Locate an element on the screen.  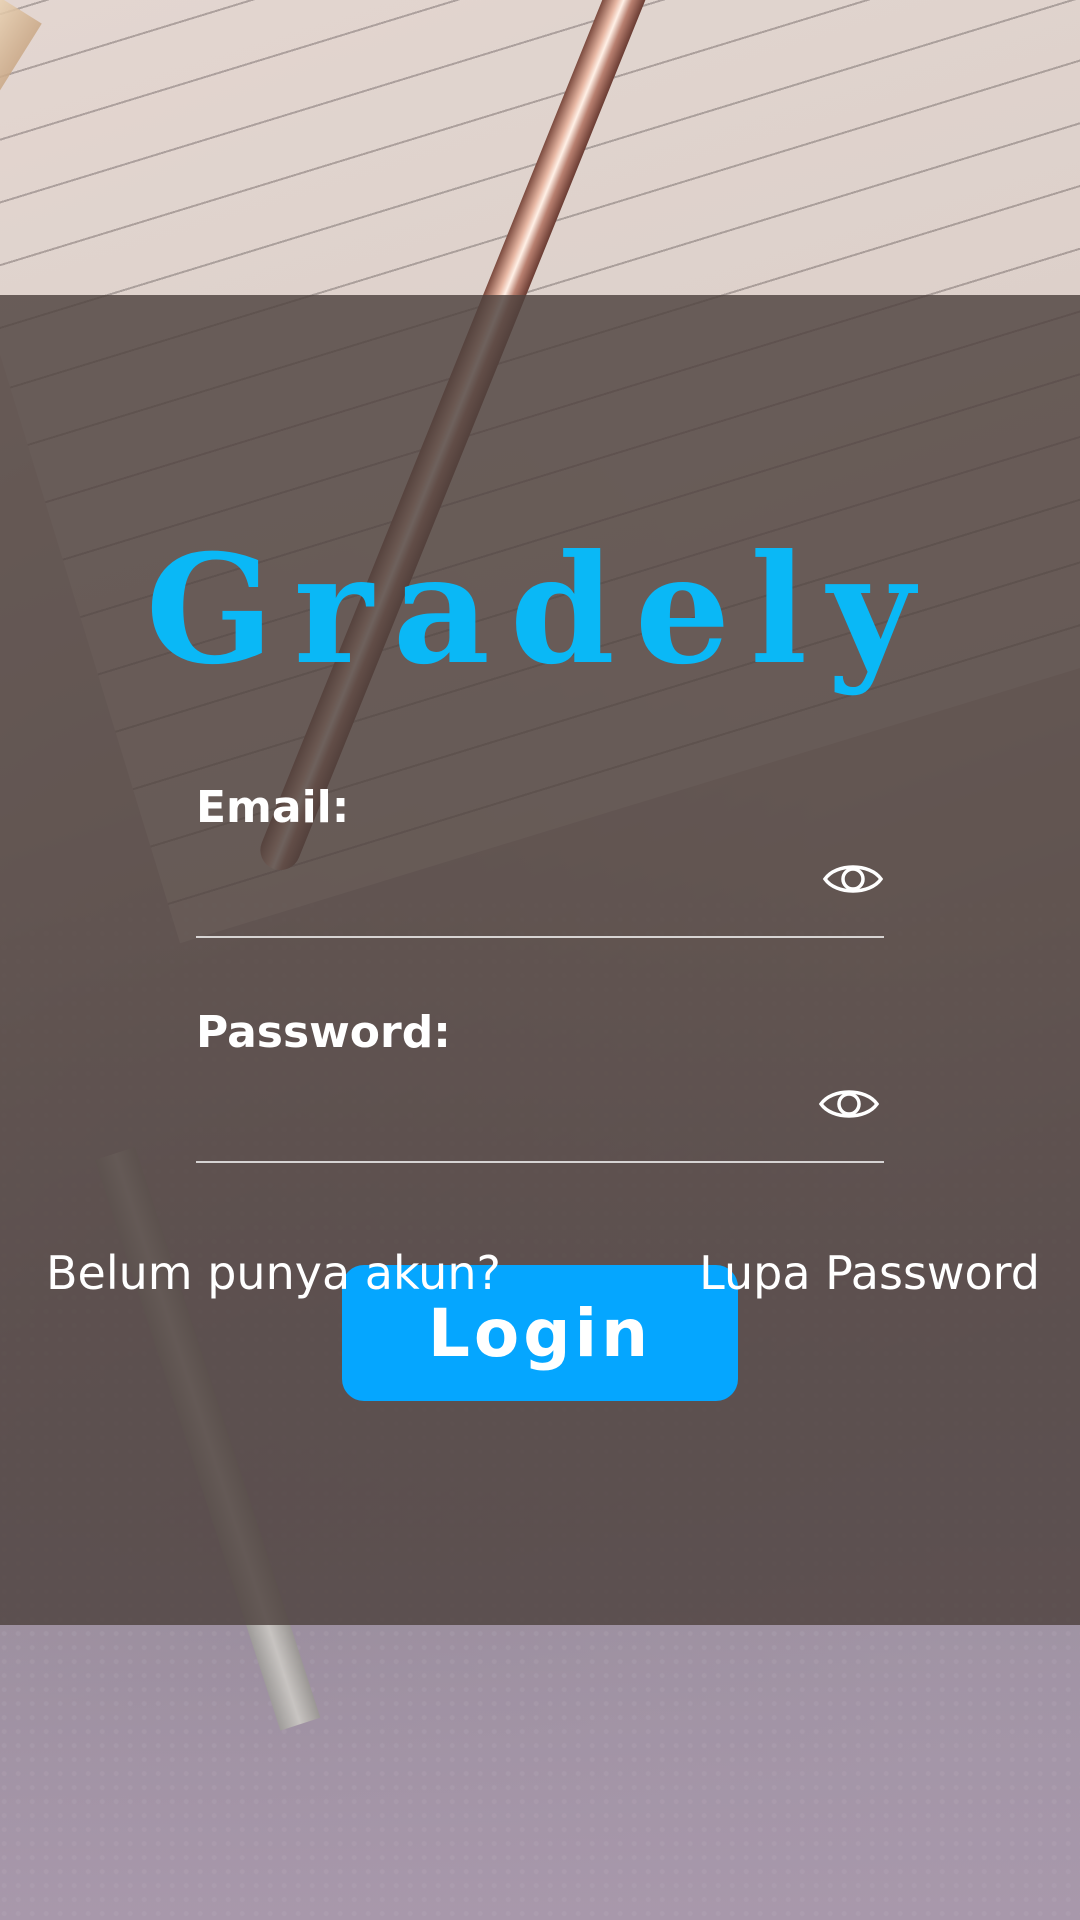
email-input is located at coordinates (498, 885).